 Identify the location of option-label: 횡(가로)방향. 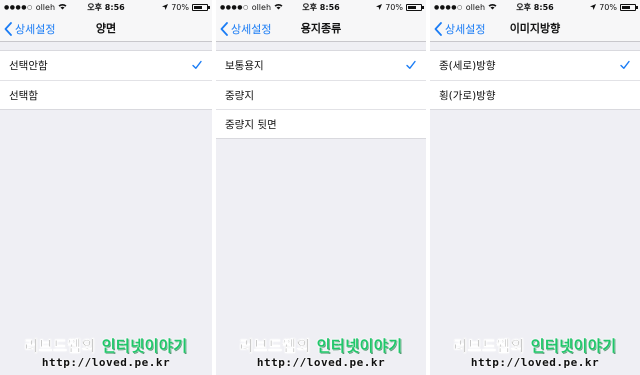
(467, 95).